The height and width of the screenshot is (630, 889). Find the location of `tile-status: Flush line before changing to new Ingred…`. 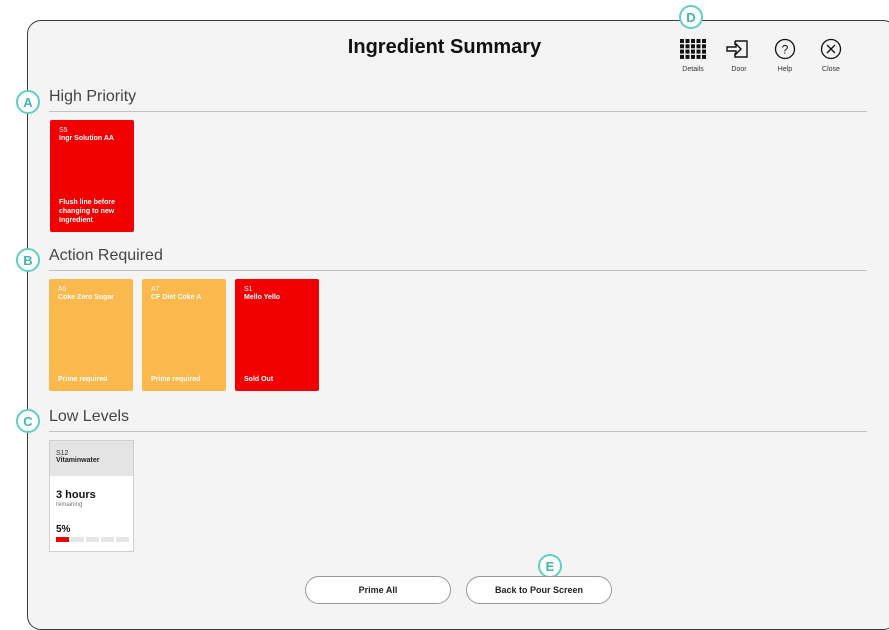

tile-status: Flush line before changing to new Ingred… is located at coordinates (87, 211).